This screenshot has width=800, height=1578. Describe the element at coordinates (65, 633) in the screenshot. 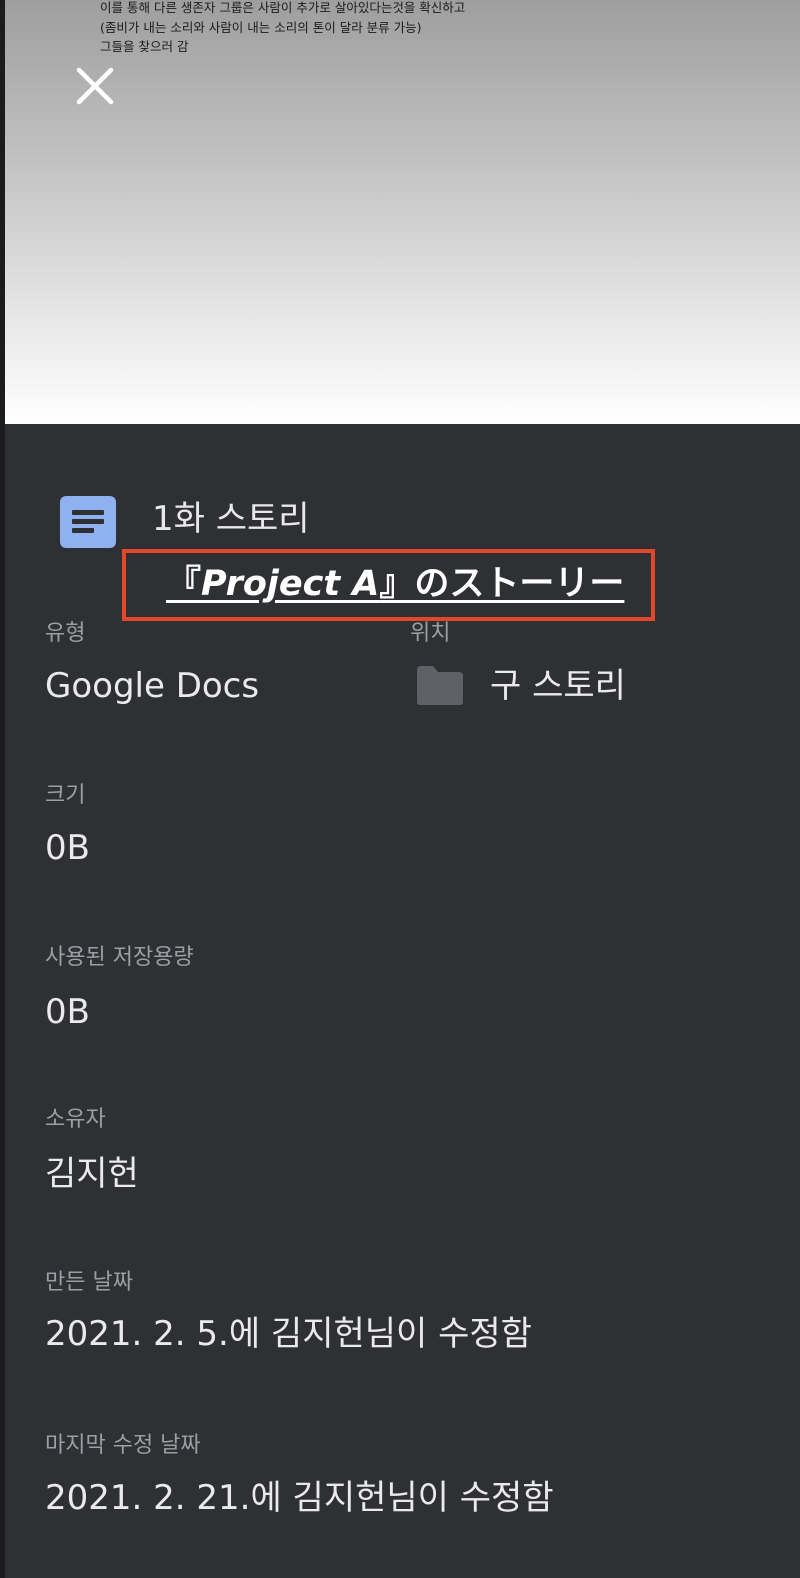

I see `type-label: 유형` at that location.